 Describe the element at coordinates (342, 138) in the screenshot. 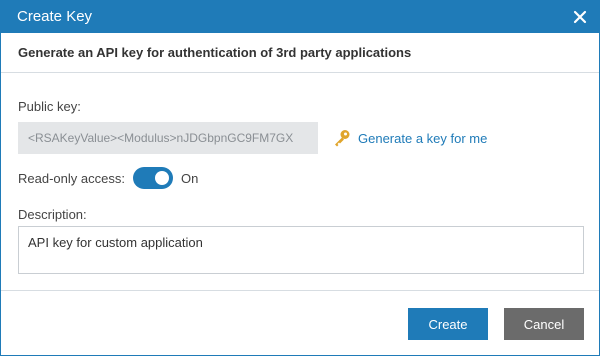

I see `key-icon` at that location.